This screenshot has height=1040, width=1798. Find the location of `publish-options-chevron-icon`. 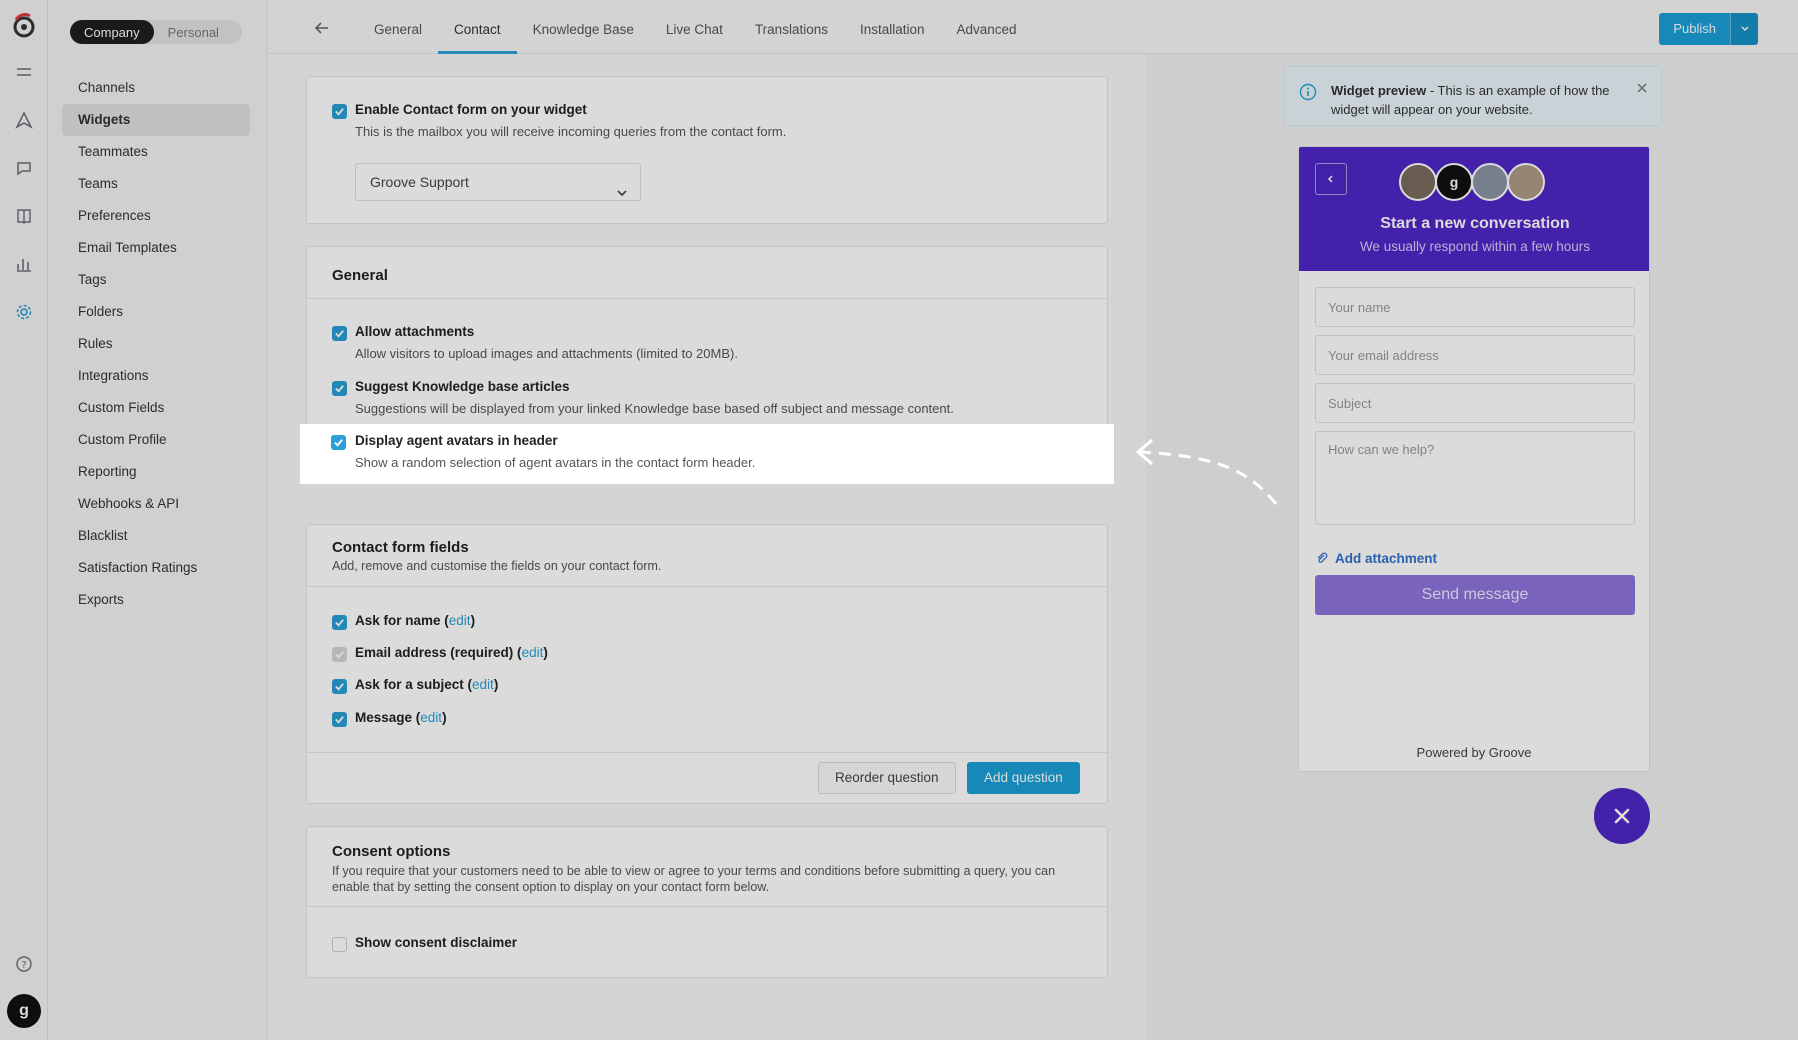

publish-options-chevron-icon is located at coordinates (1744, 29).